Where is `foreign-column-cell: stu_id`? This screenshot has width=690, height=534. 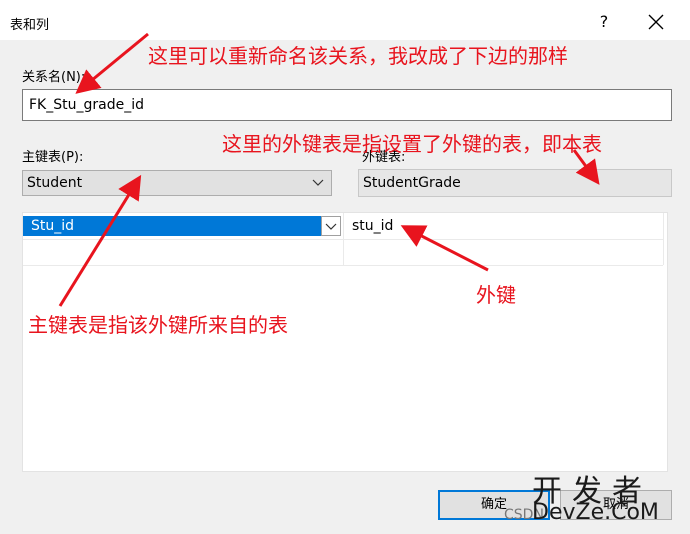 foreign-column-cell: stu_id is located at coordinates (372, 226).